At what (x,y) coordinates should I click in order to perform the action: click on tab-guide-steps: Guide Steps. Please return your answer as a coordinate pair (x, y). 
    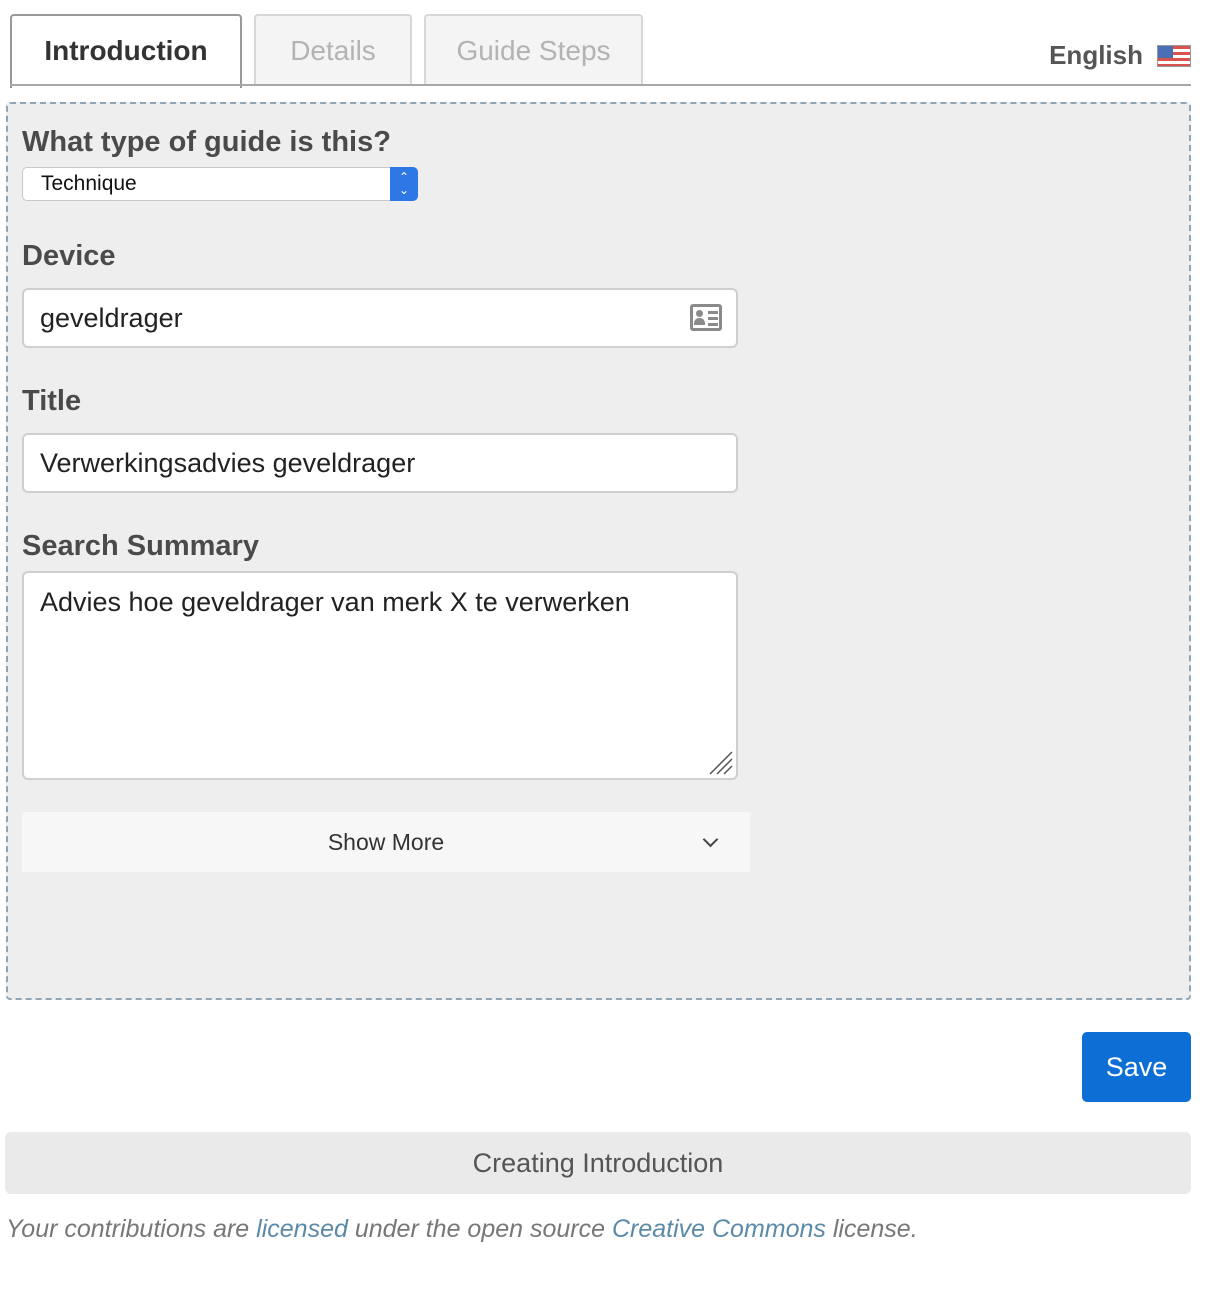
    Looking at the image, I should click on (533, 50).